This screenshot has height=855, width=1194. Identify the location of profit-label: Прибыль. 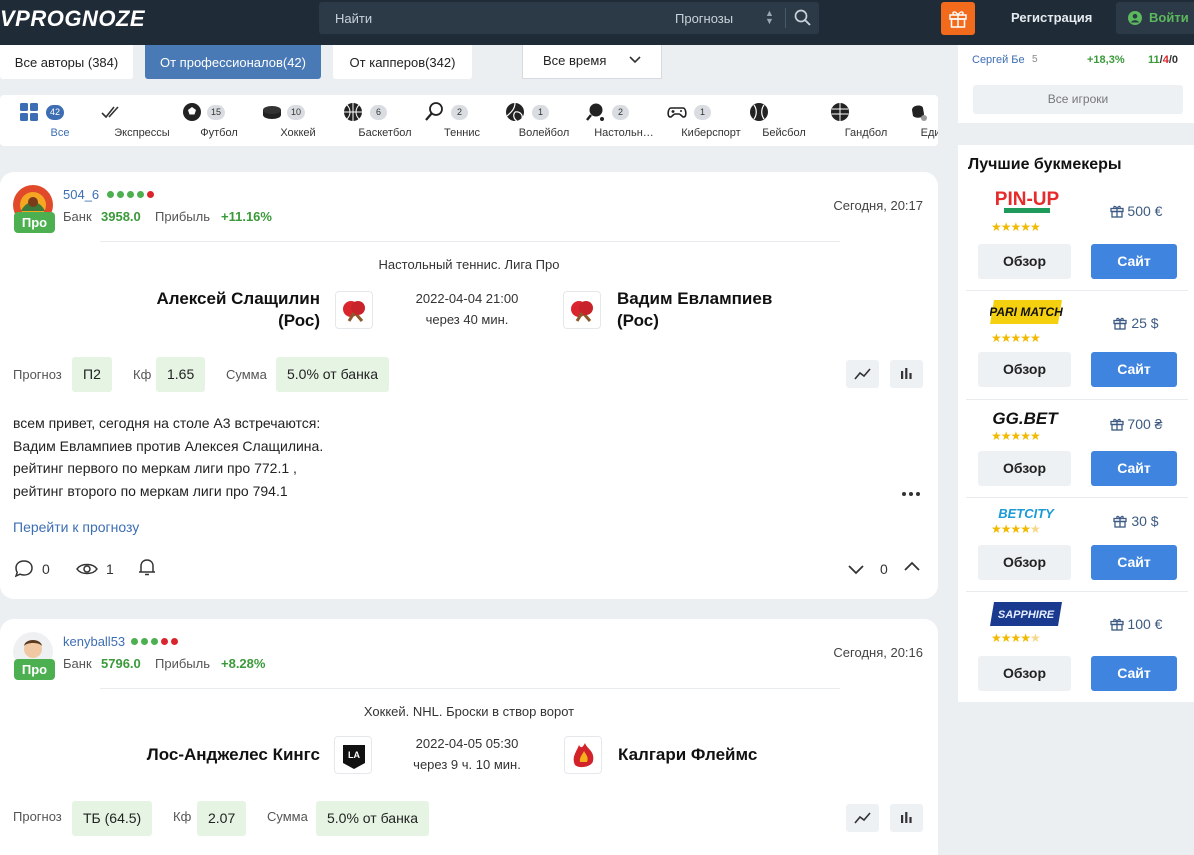
(182, 663).